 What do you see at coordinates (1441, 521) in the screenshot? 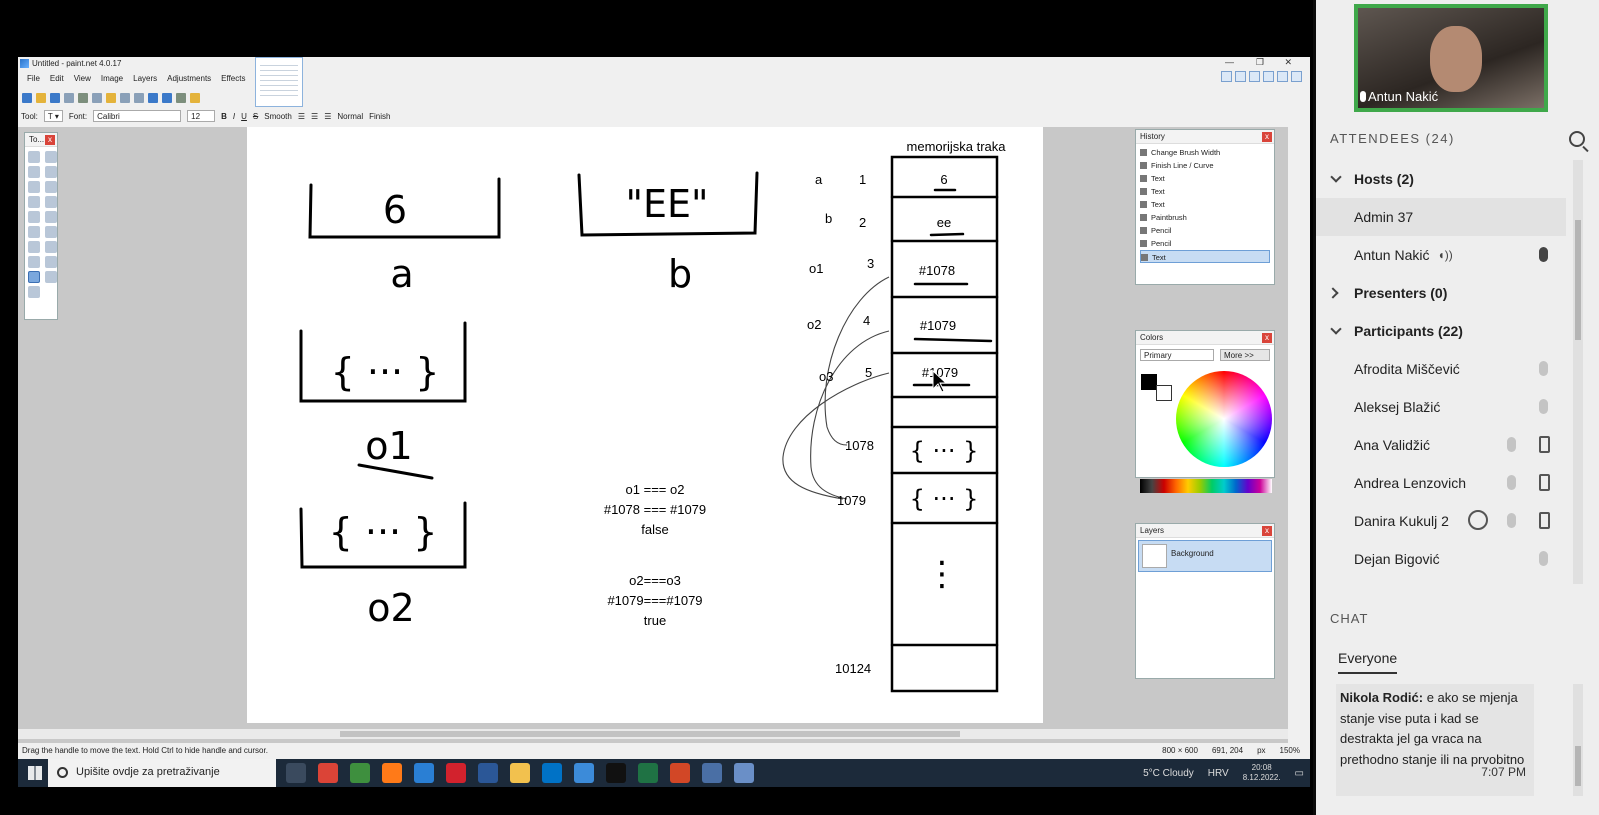
I see `attendee-row: Danira Kukulj 2` at bounding box center [1441, 521].